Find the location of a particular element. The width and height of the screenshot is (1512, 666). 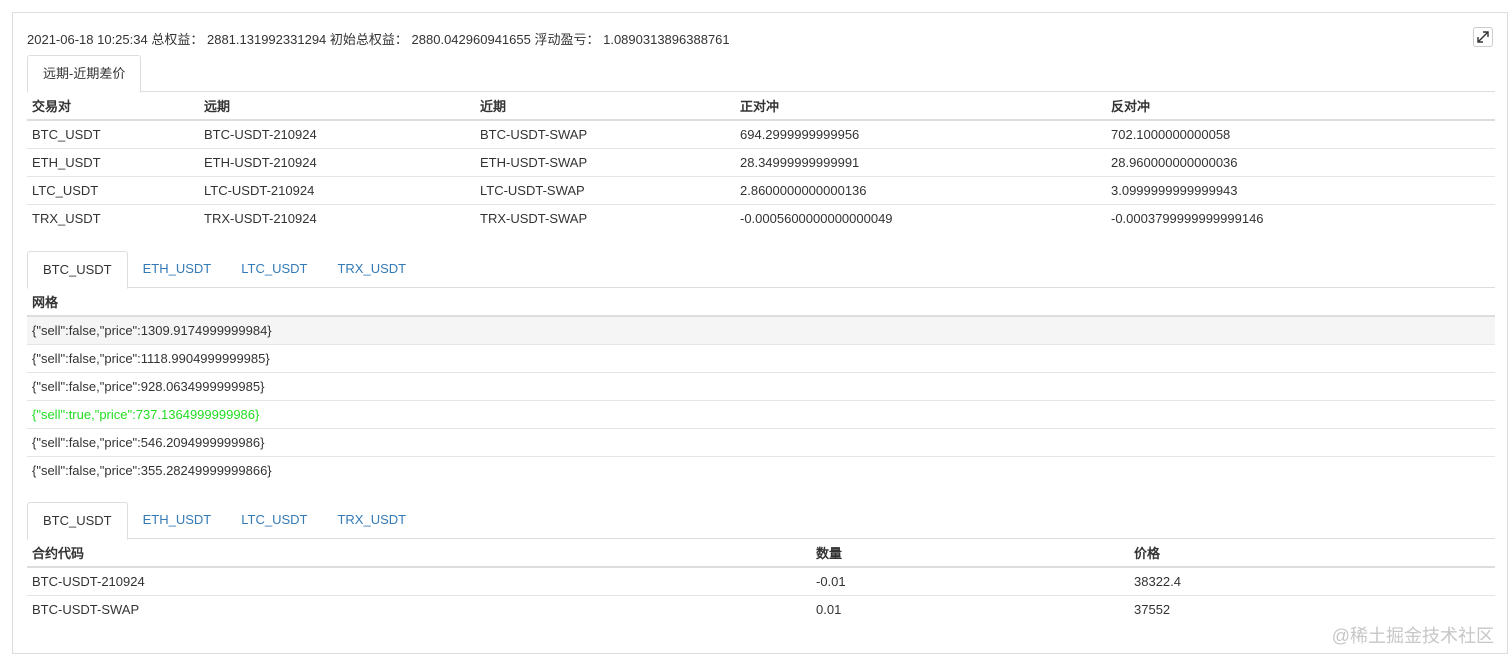

table-cell: -0.01 is located at coordinates (970, 581).